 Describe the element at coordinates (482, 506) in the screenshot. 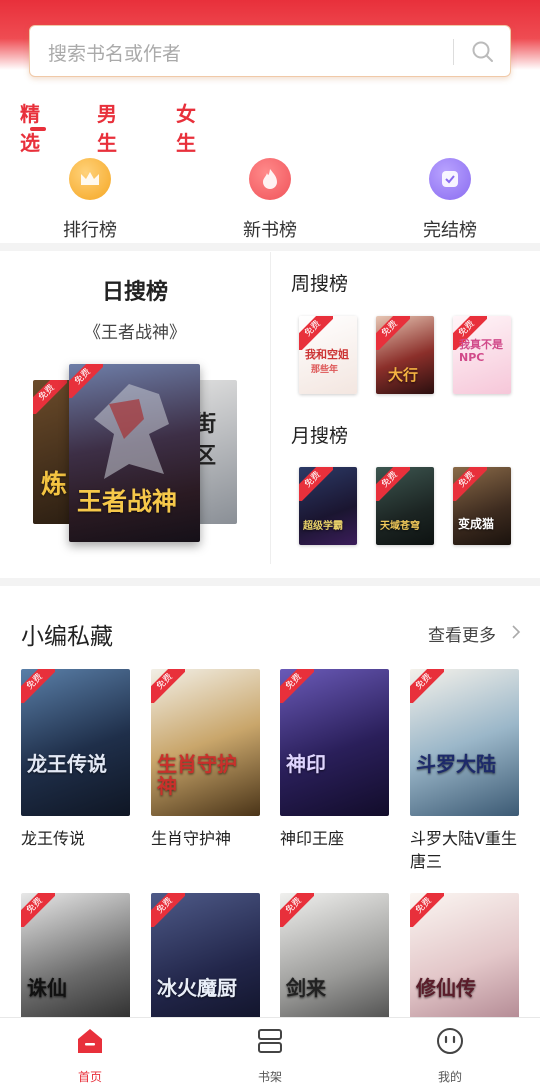

I see `book-cover: 免费 变成猫` at that location.